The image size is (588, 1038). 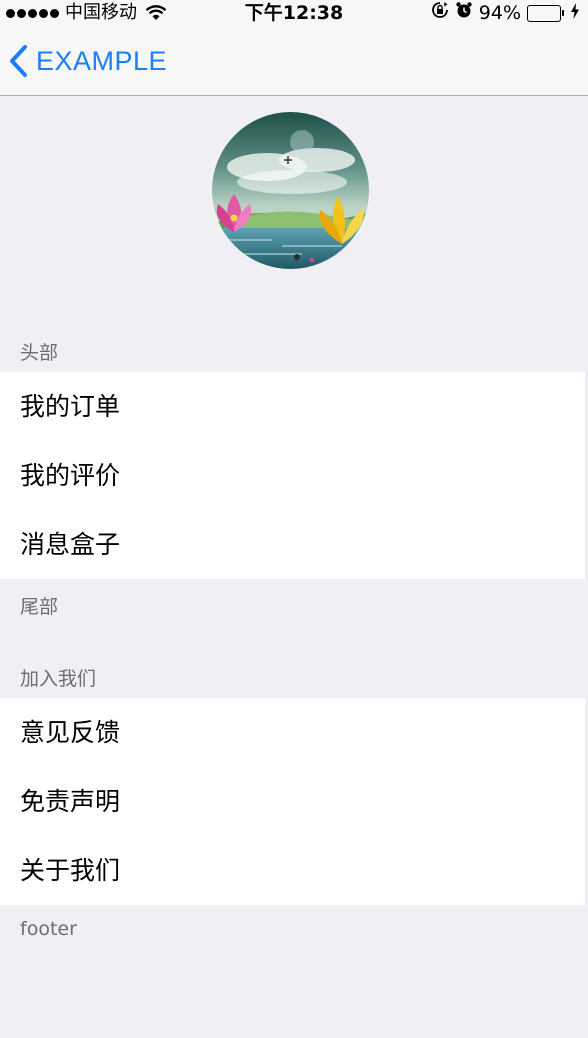 What do you see at coordinates (575, 13) in the screenshot?
I see `charging-bolt-icon` at bounding box center [575, 13].